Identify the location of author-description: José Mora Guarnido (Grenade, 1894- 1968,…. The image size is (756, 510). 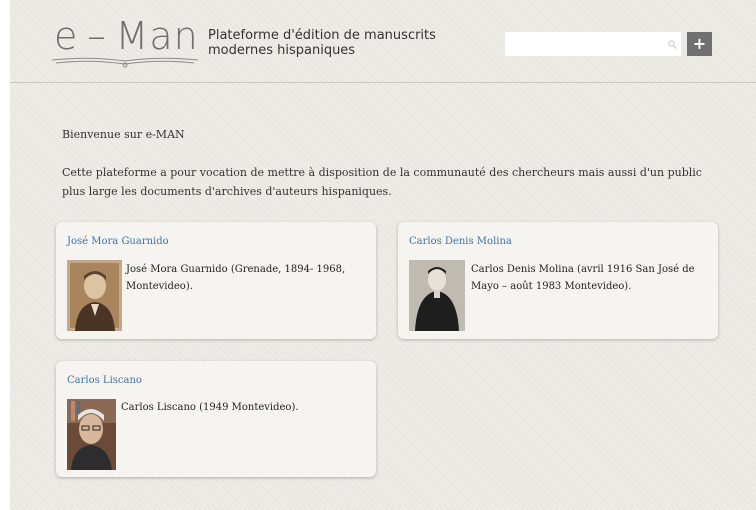
(236, 278).